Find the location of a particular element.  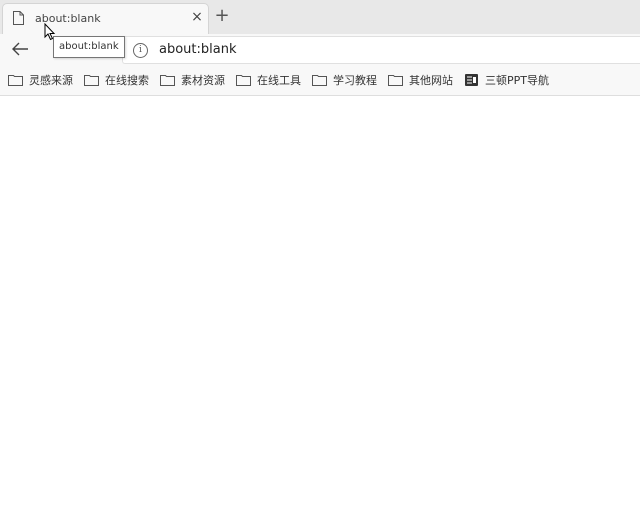

bookmark-folder-6: 其他网站 is located at coordinates (420, 80).